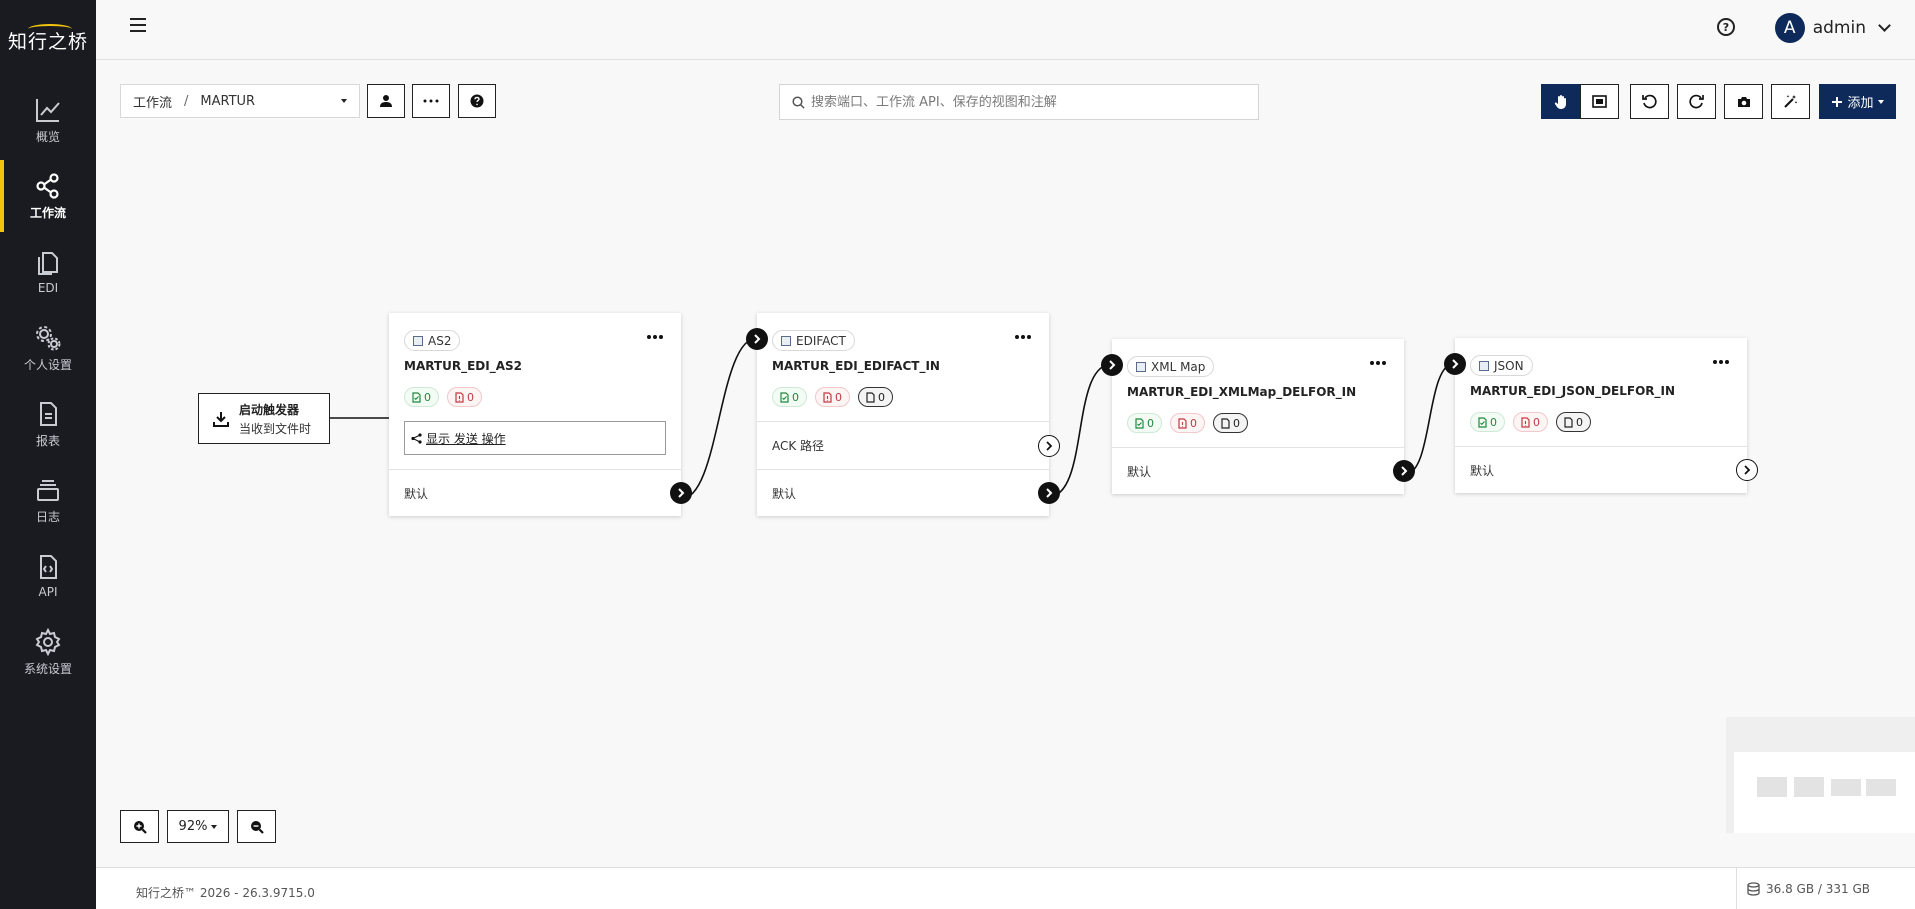 This screenshot has height=909, width=1915. I want to click on workflow-node-as2: AS2 MARTUR_EDI_AS2 0 0 显示 发送 操作 默认, so click(540, 414).